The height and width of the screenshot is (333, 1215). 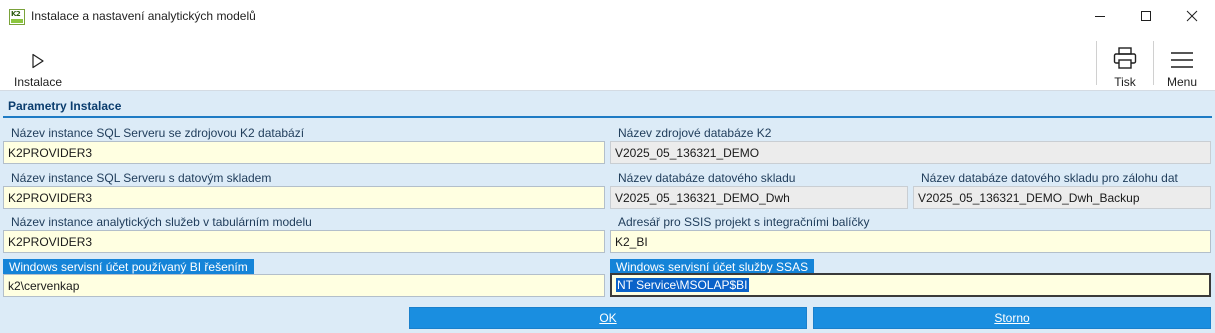 I want to click on dwh-db-label: Název databáze datového skladu, so click(x=707, y=178).